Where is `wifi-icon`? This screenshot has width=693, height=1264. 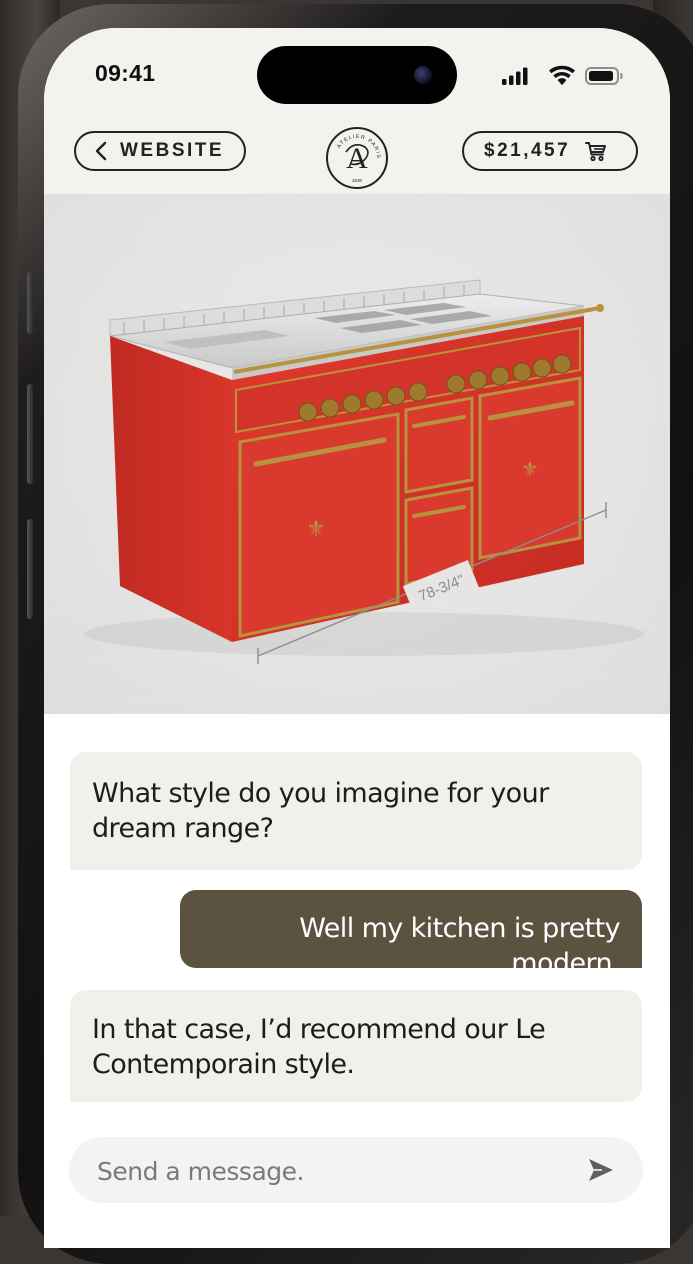 wifi-icon is located at coordinates (562, 75).